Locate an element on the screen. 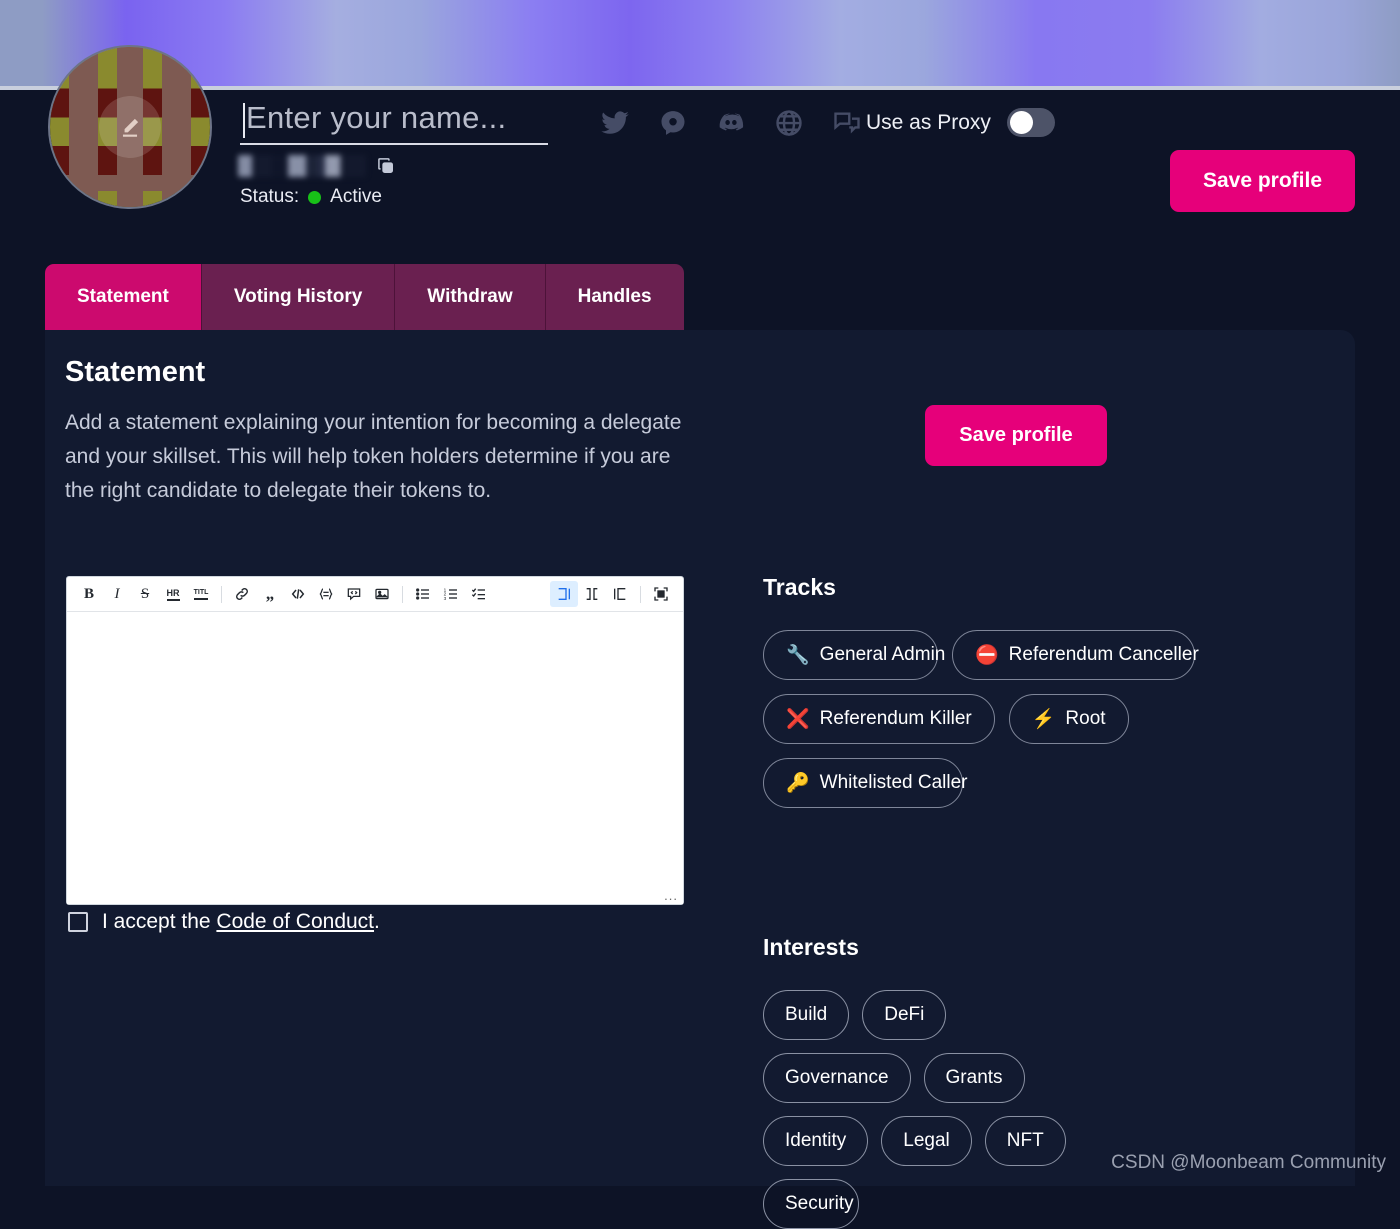 Image resolution: width=1400 pixels, height=1229 pixels. wallet-address-row is located at coordinates (317, 166).